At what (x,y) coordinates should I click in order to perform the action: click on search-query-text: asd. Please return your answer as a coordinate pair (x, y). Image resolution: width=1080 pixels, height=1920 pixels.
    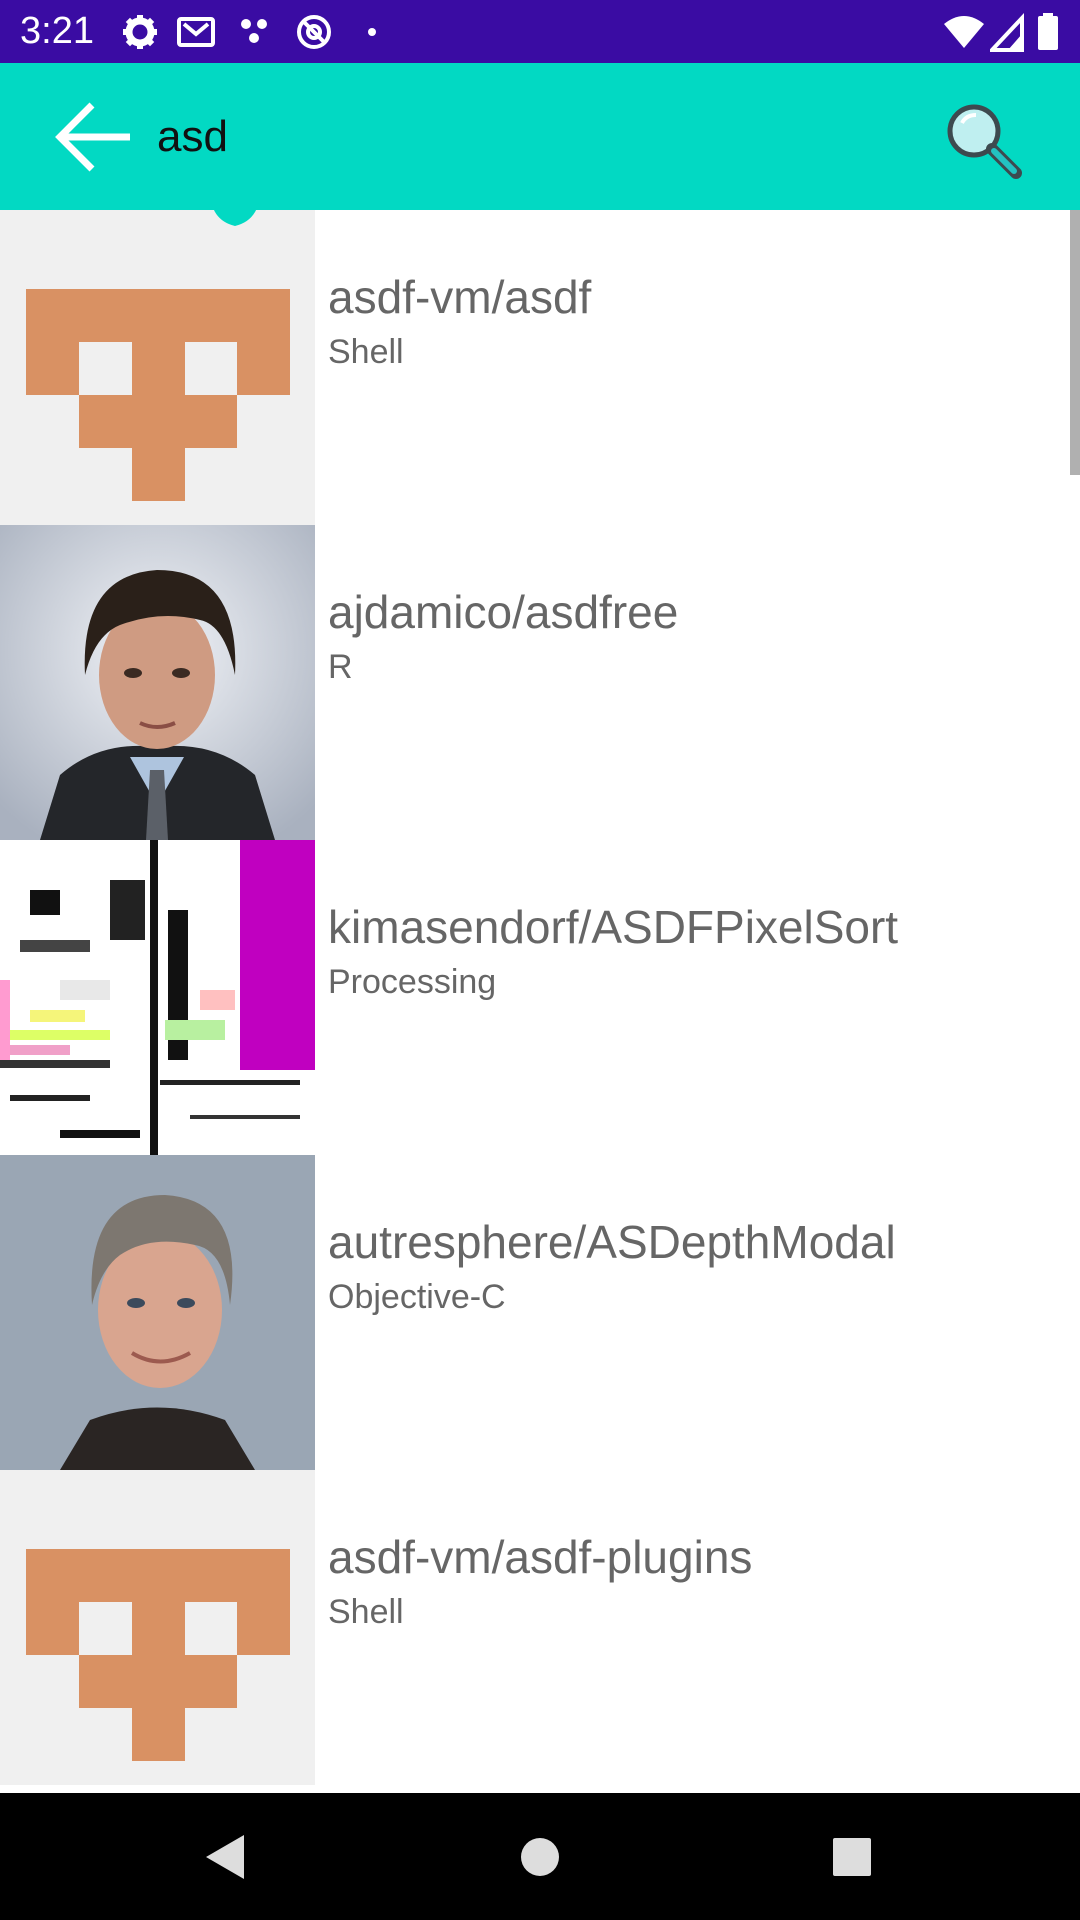
    Looking at the image, I should click on (192, 137).